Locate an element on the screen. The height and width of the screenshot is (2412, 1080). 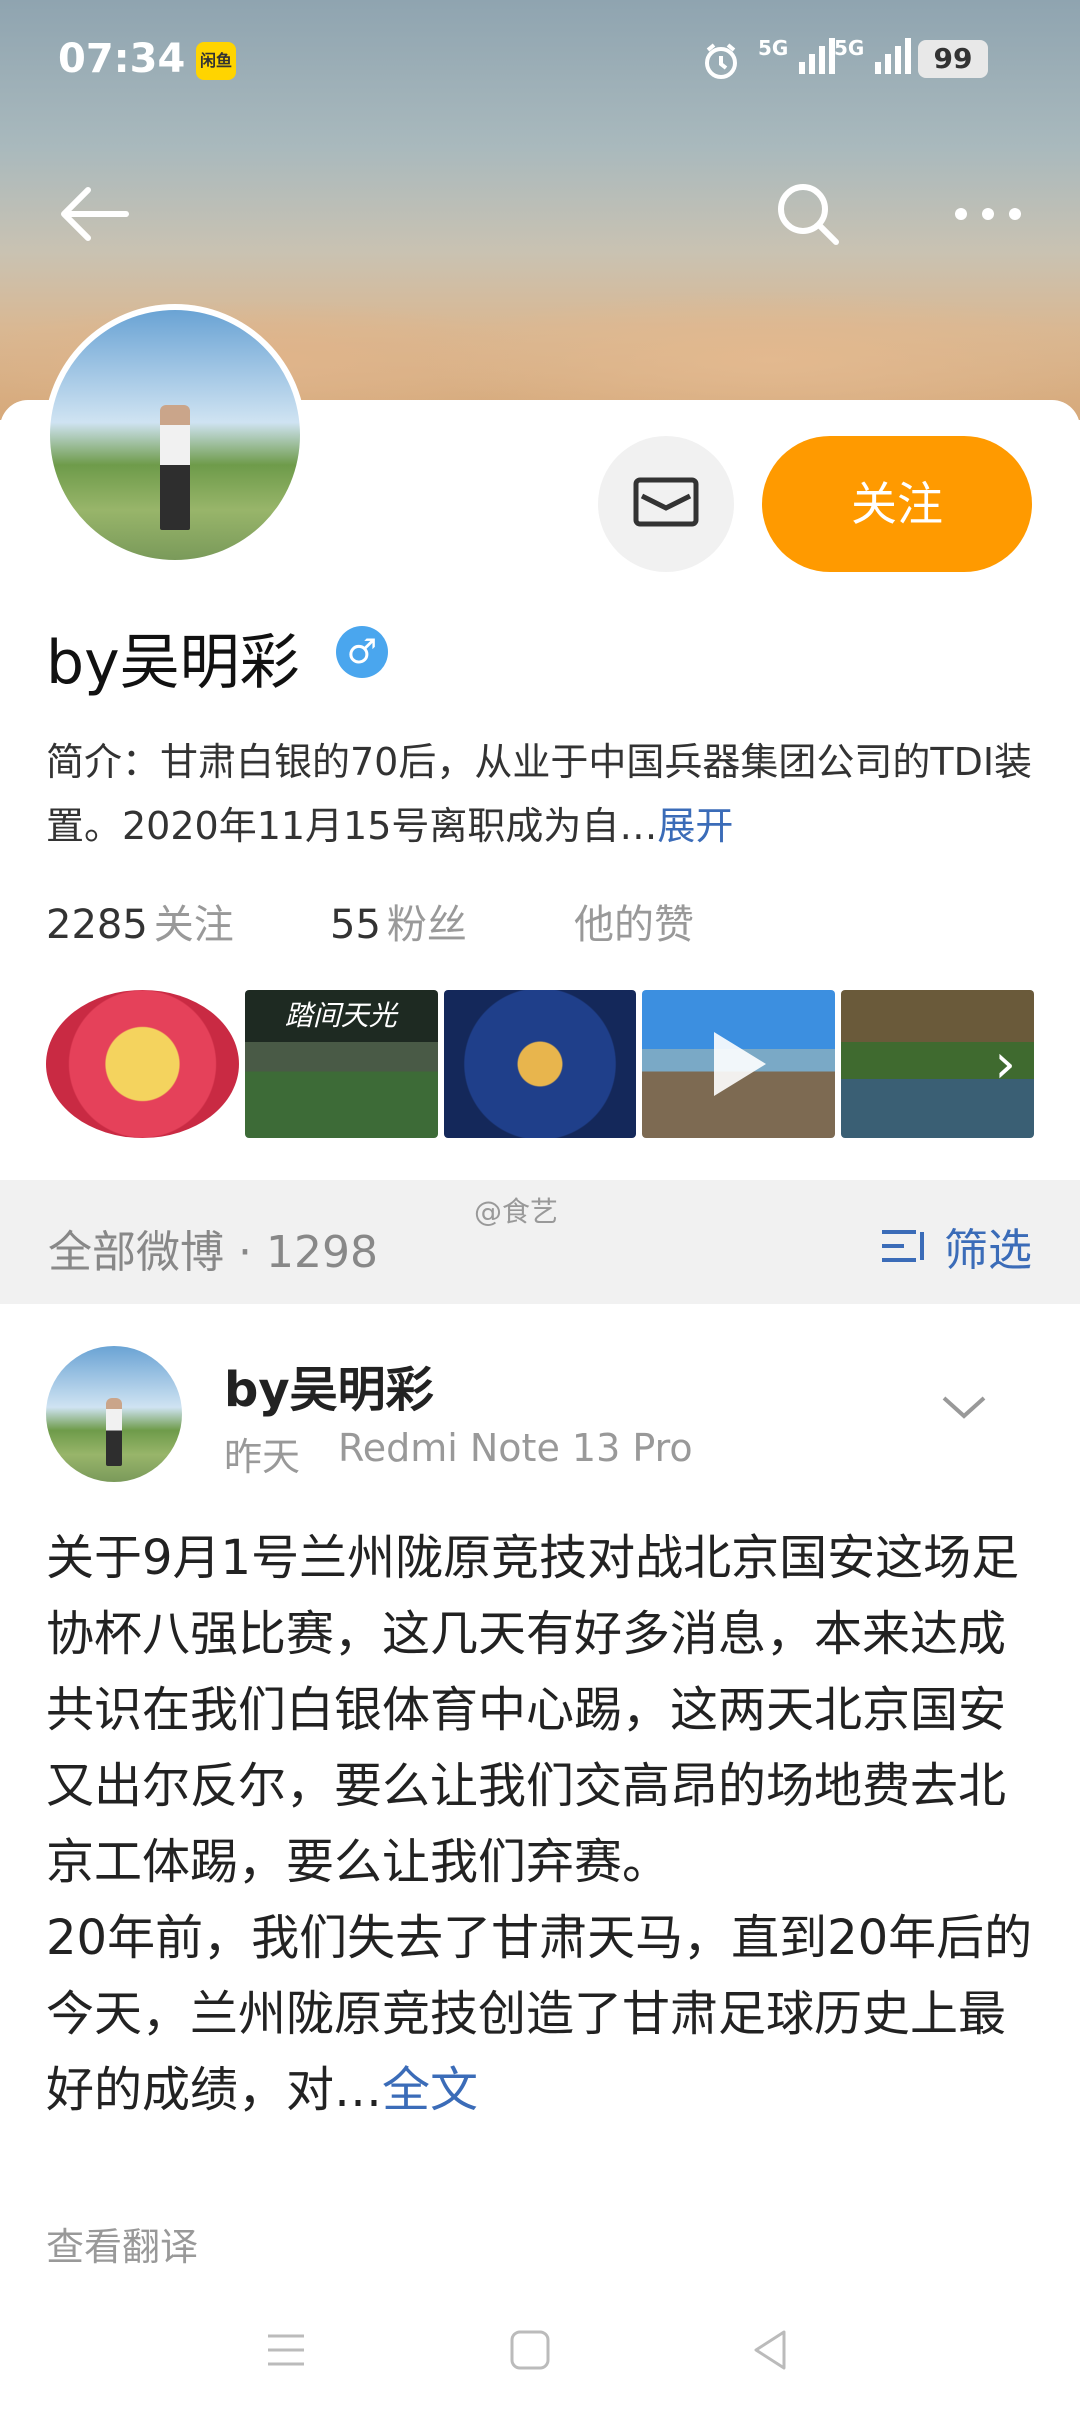
chevron-down-icon is located at coordinates (964, 1407).